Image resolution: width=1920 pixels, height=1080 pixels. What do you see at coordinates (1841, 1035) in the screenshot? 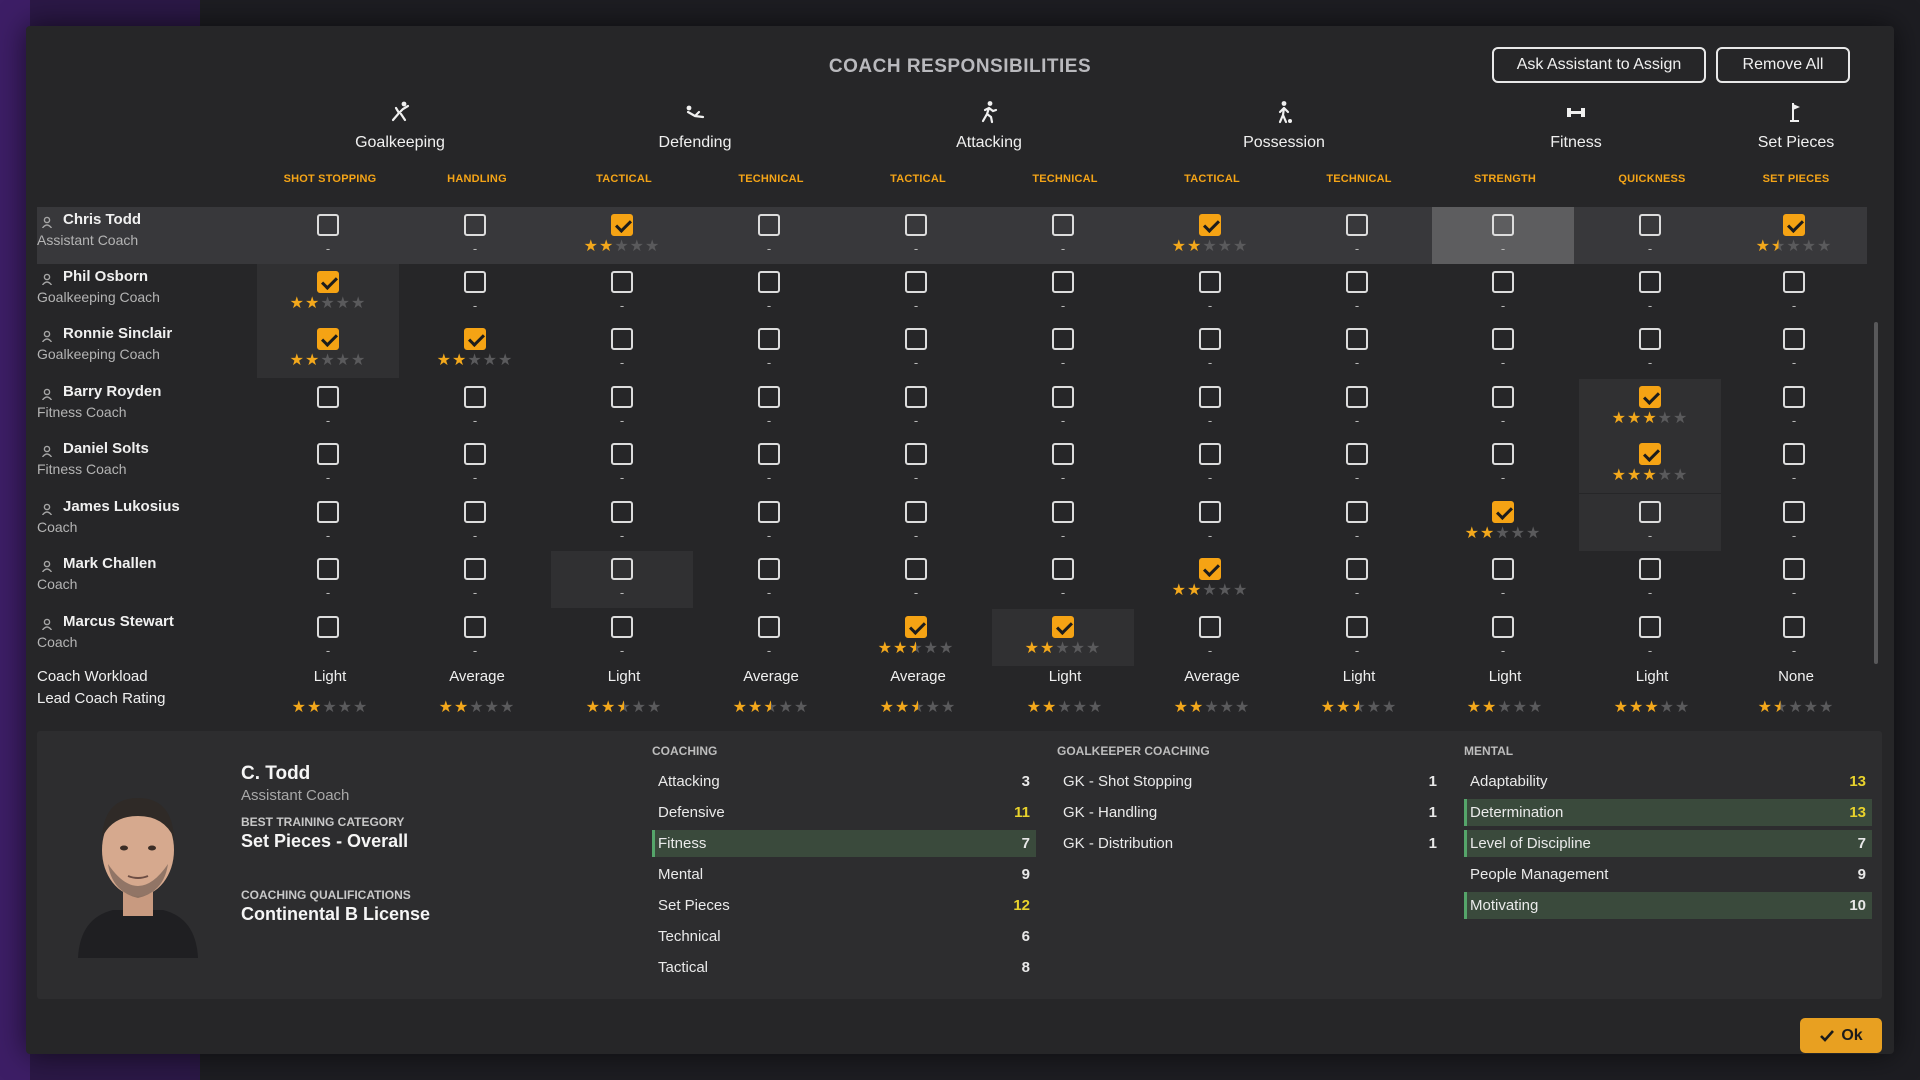
I see `ok-button: Ok` at bounding box center [1841, 1035].